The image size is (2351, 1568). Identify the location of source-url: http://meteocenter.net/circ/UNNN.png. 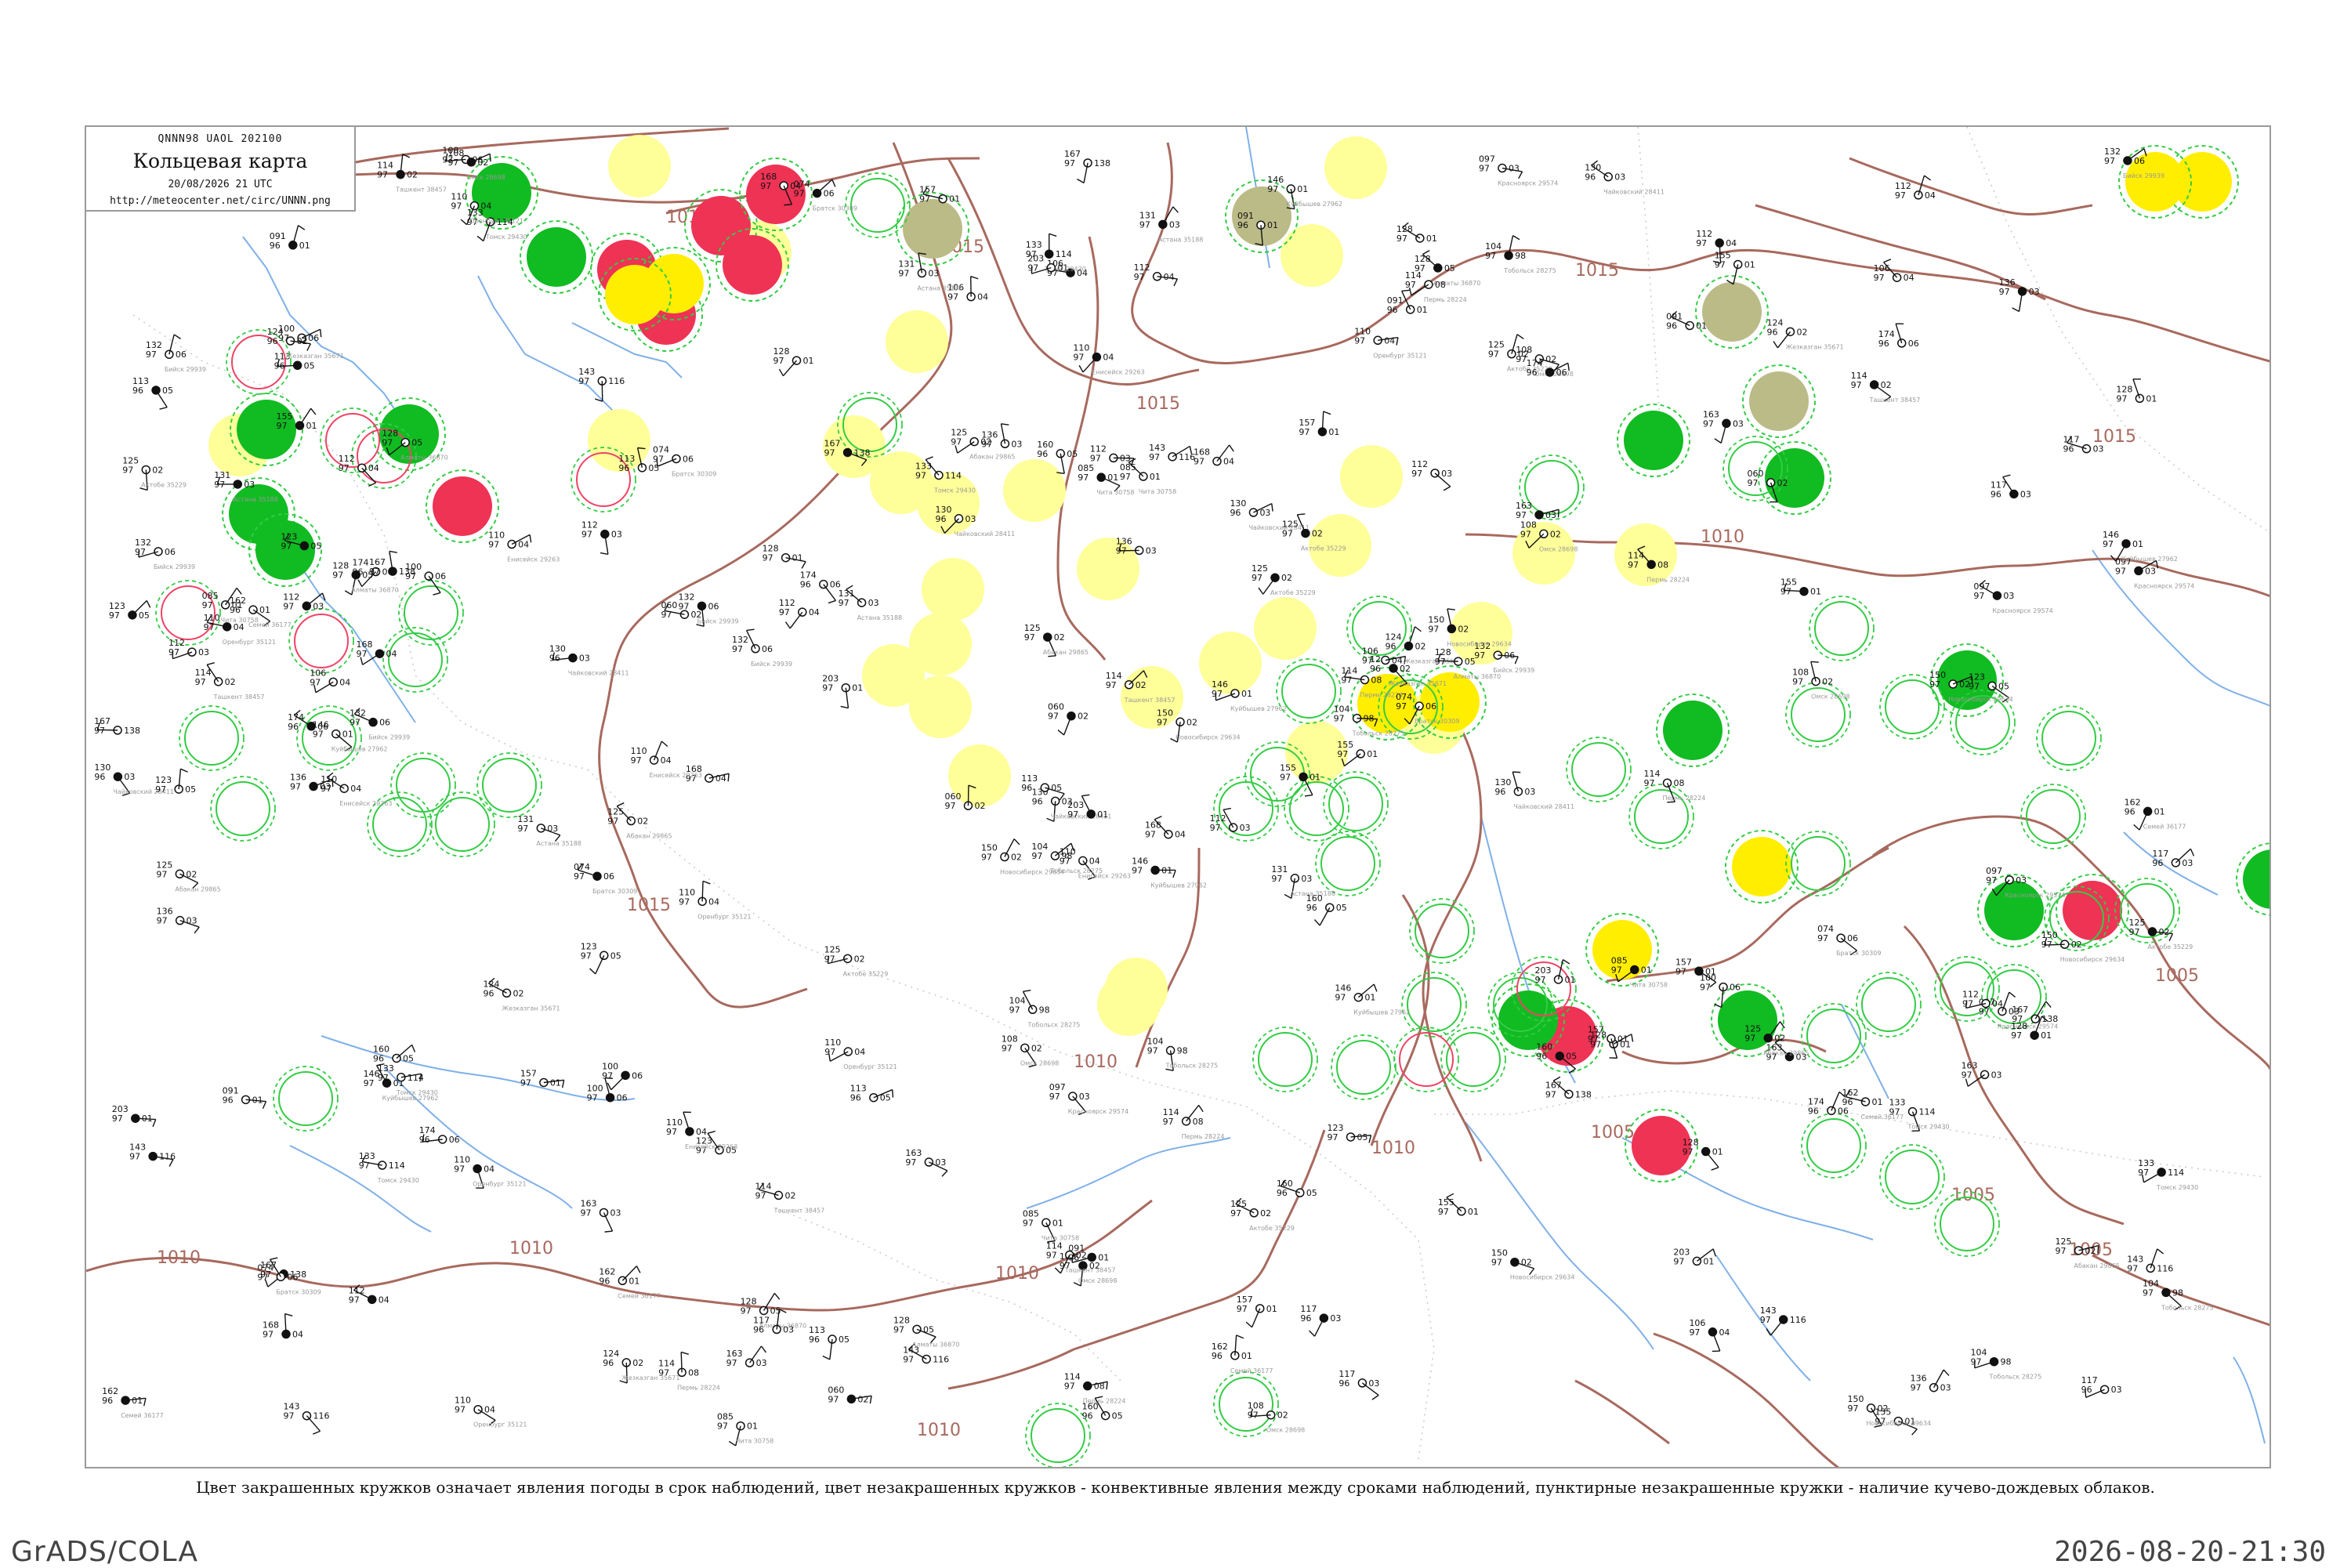
(220, 201).